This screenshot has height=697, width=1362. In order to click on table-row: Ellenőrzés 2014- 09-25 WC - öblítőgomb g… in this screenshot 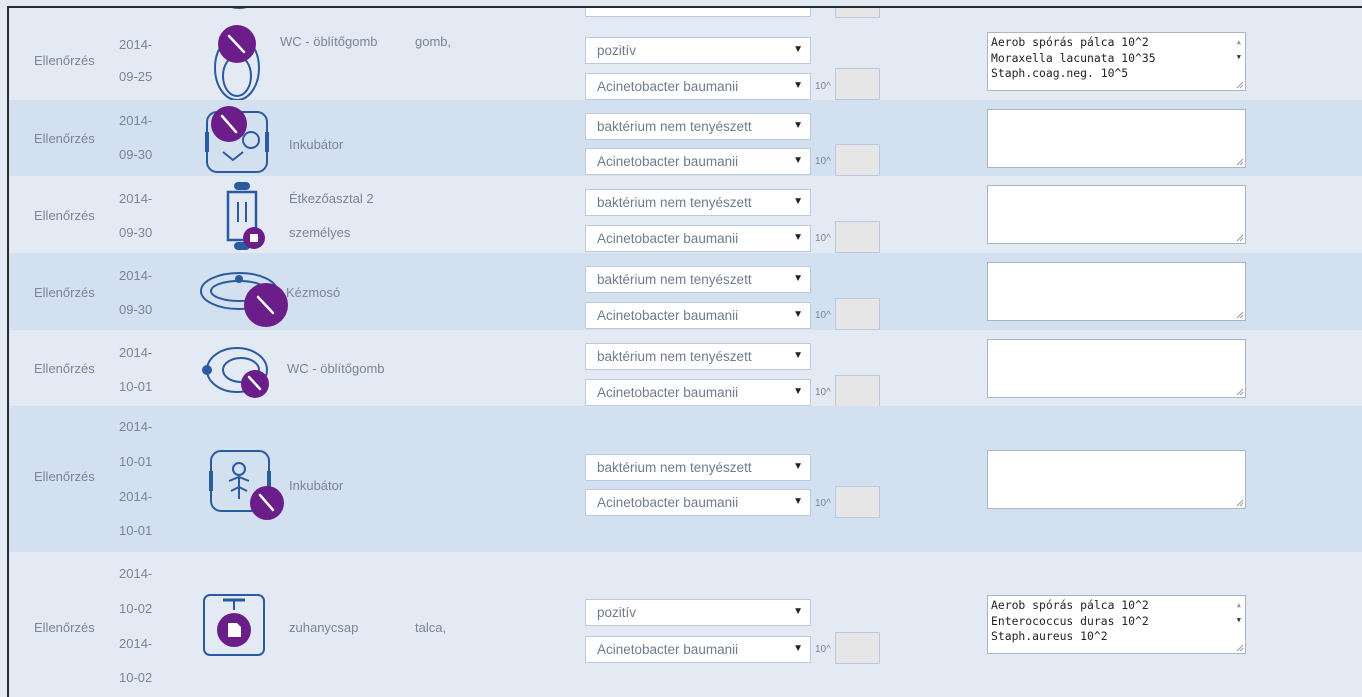, I will do `click(685, 59)`.